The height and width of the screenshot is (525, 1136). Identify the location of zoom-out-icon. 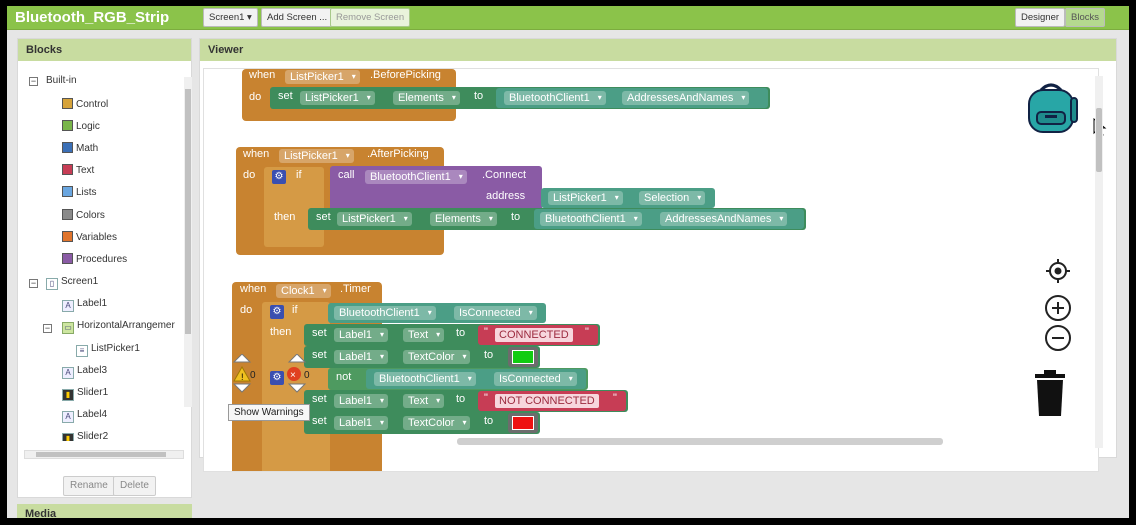
(1058, 338).